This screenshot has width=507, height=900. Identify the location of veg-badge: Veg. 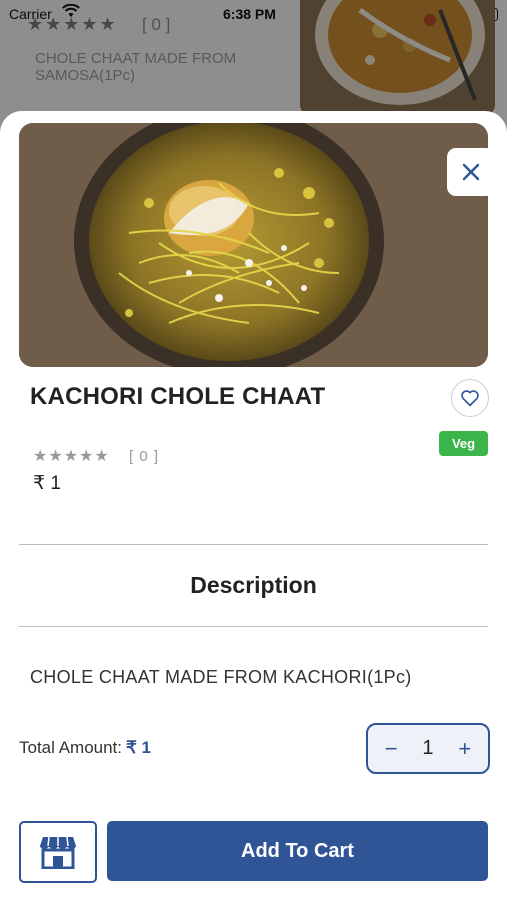
(463, 443).